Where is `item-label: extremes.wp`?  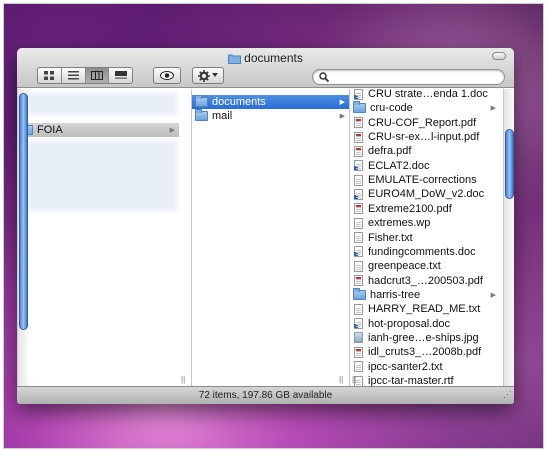
item-label: extremes.wp is located at coordinates (399, 223).